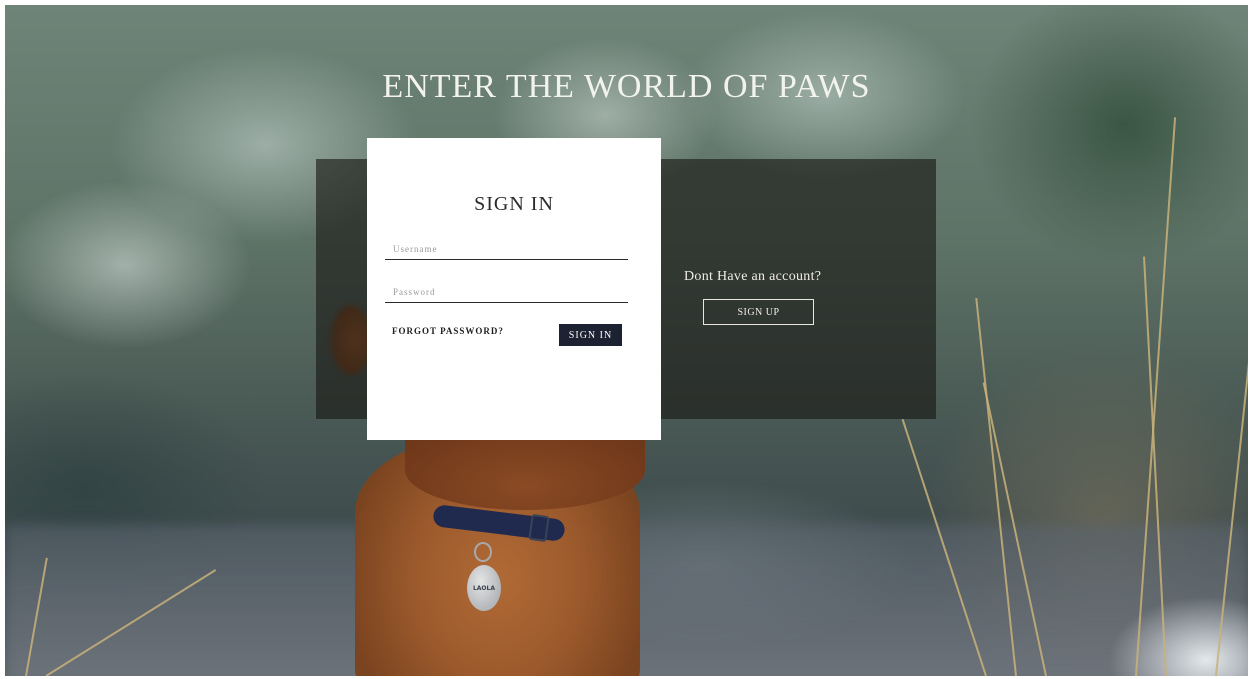 This screenshot has height=679, width=1254. Describe the element at coordinates (514, 204) in the screenshot. I see `signin-title: SIGN IN` at that location.